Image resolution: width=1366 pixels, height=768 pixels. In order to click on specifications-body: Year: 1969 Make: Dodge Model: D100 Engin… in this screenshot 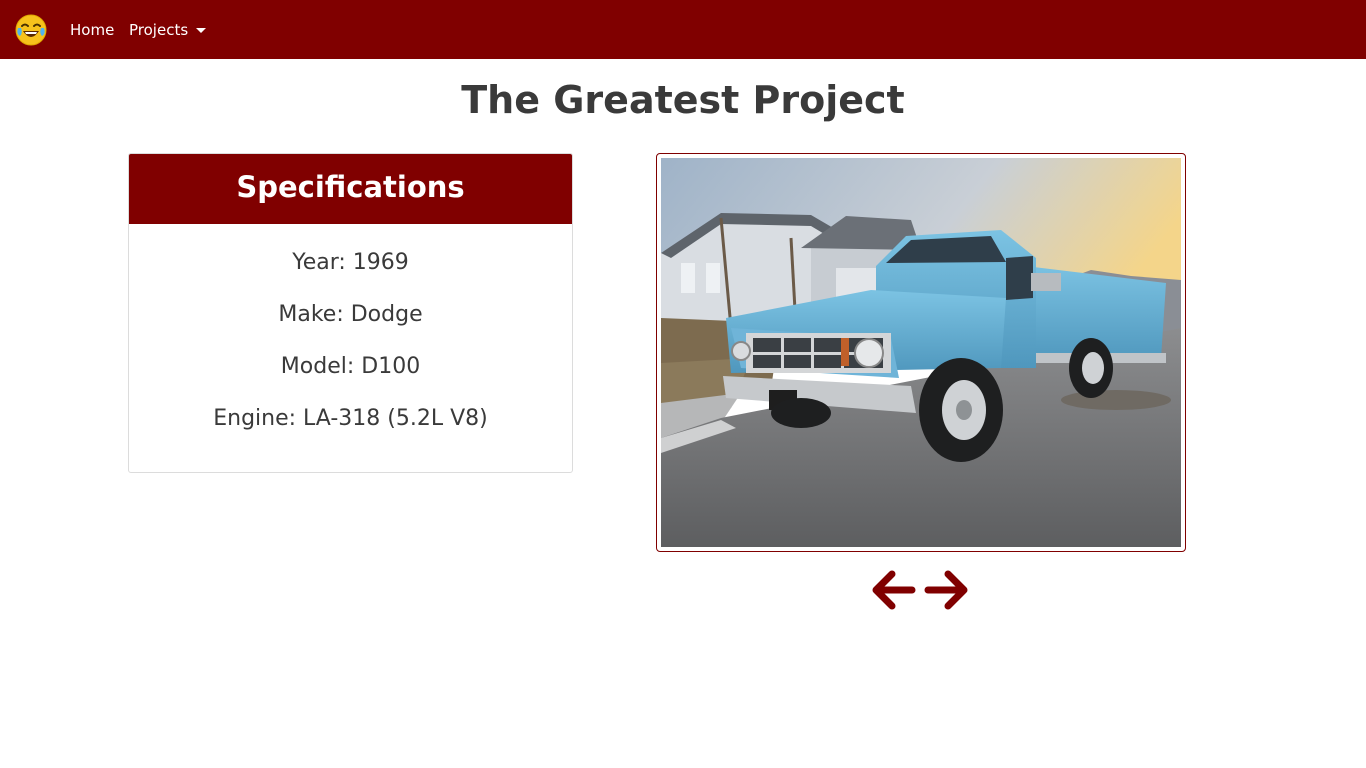, I will do `click(350, 340)`.